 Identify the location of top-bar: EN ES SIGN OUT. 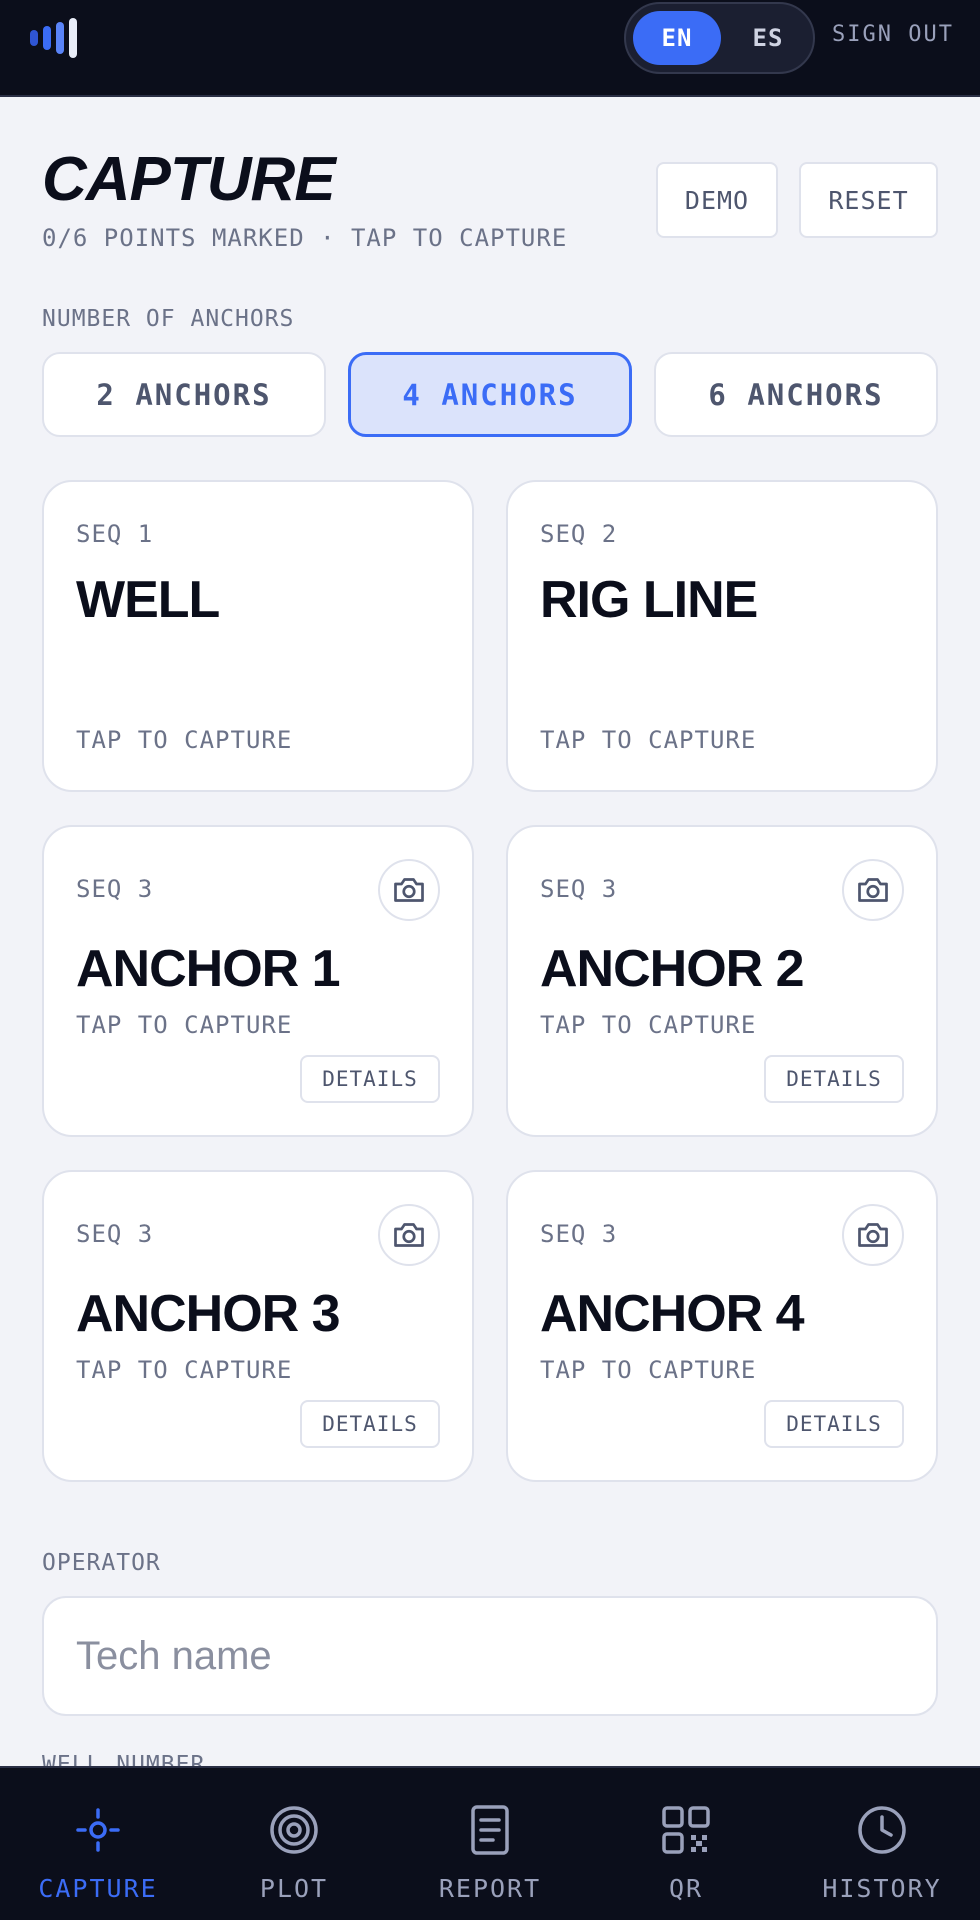
(490, 48).